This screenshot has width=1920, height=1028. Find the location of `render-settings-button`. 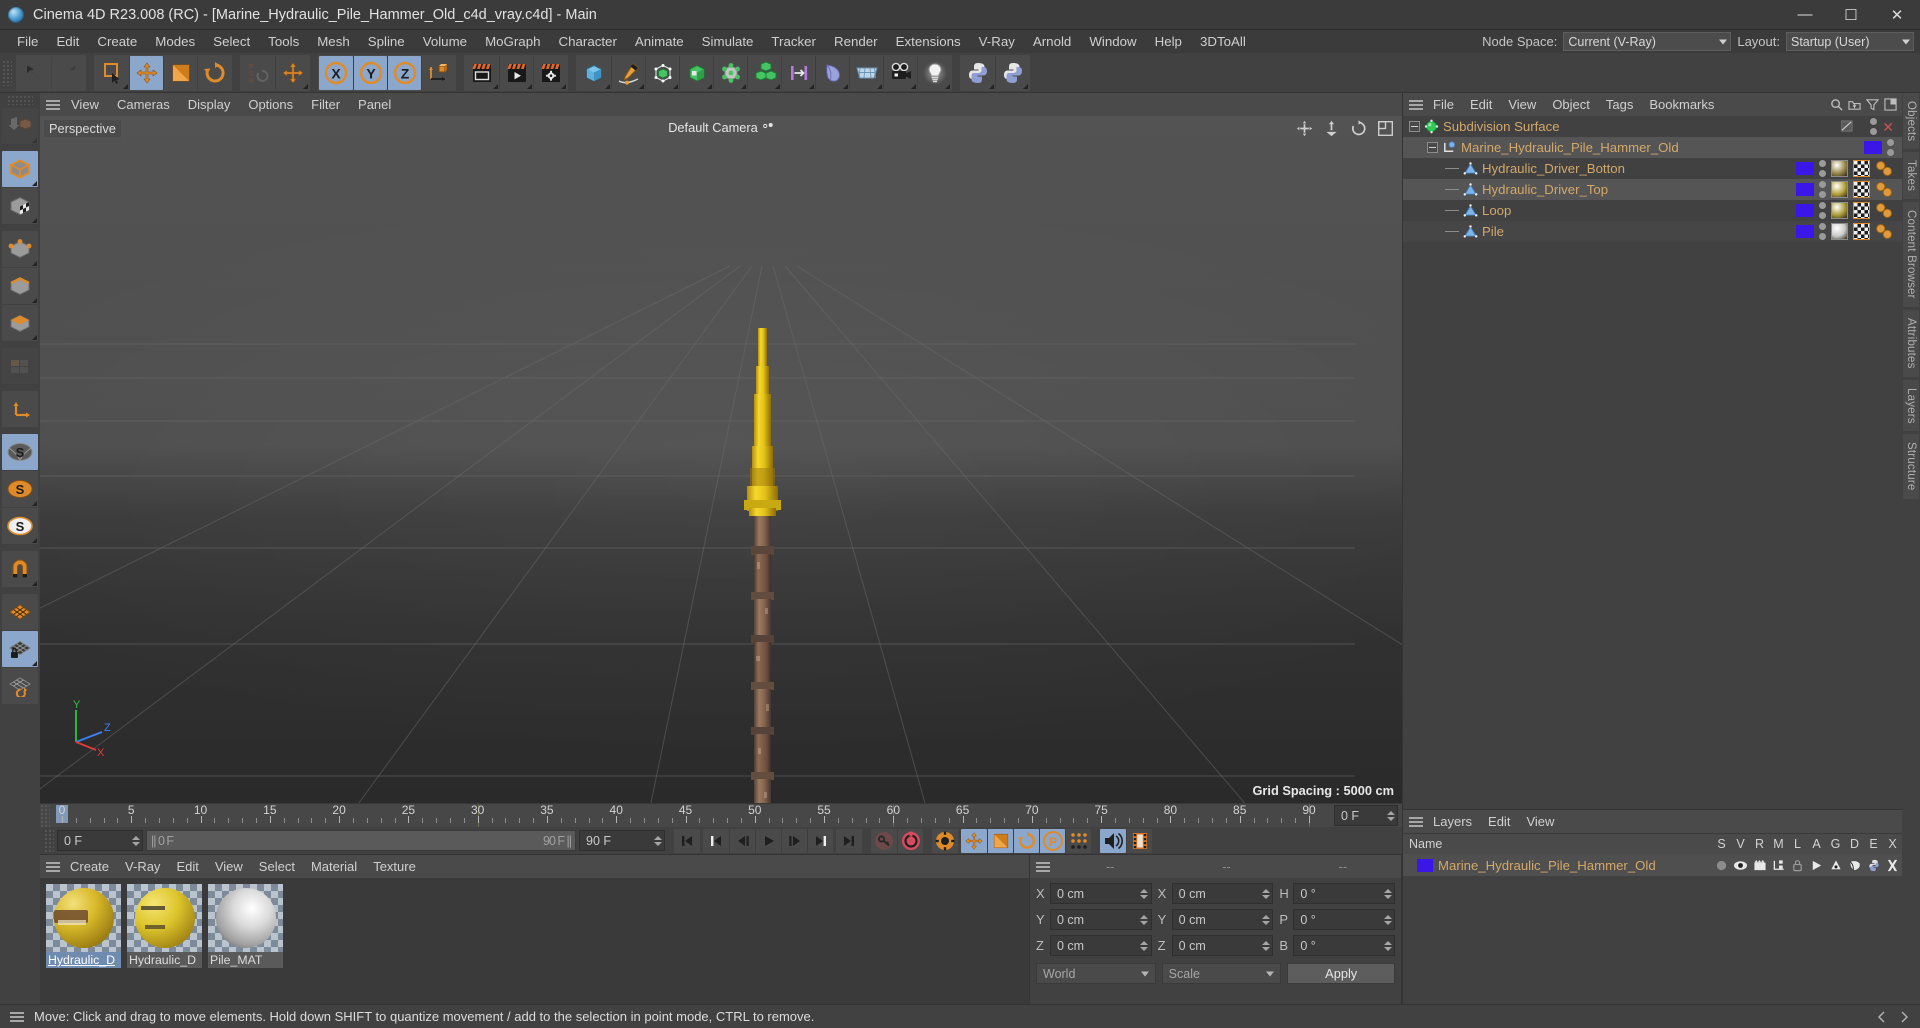

render-settings-button is located at coordinates (550, 72).